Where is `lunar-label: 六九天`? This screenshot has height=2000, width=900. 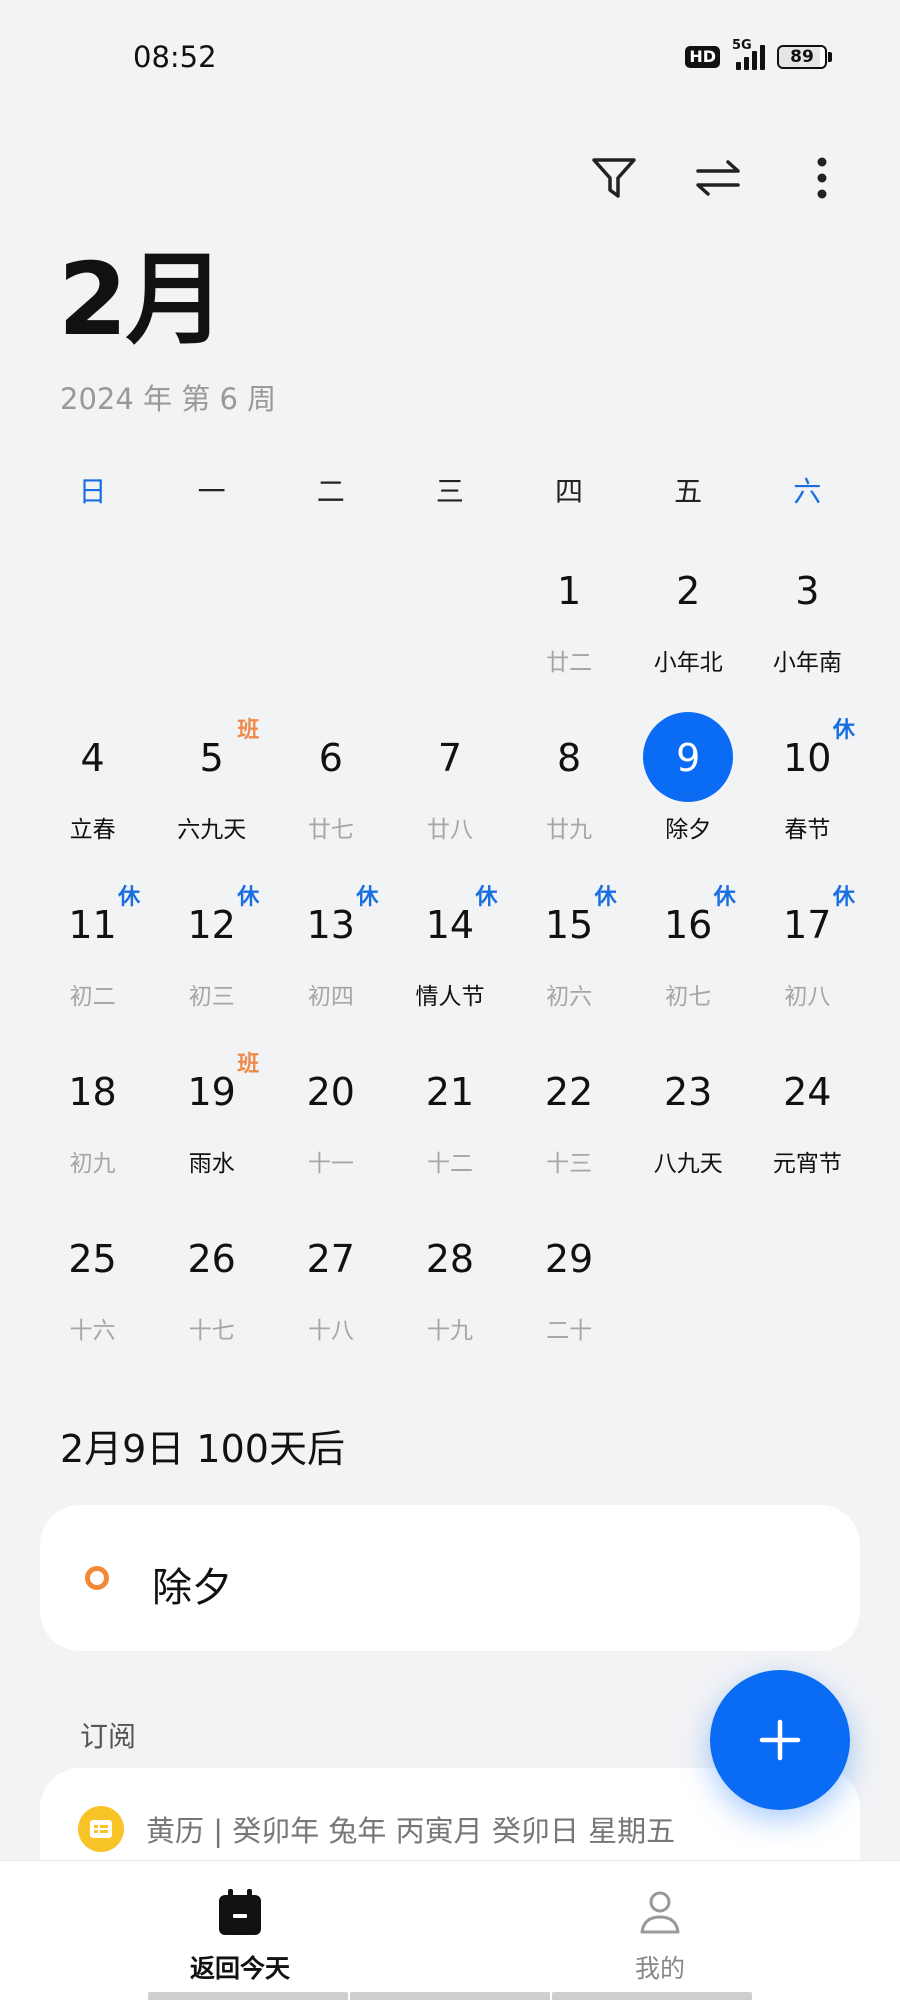 lunar-label: 六九天 is located at coordinates (212, 830).